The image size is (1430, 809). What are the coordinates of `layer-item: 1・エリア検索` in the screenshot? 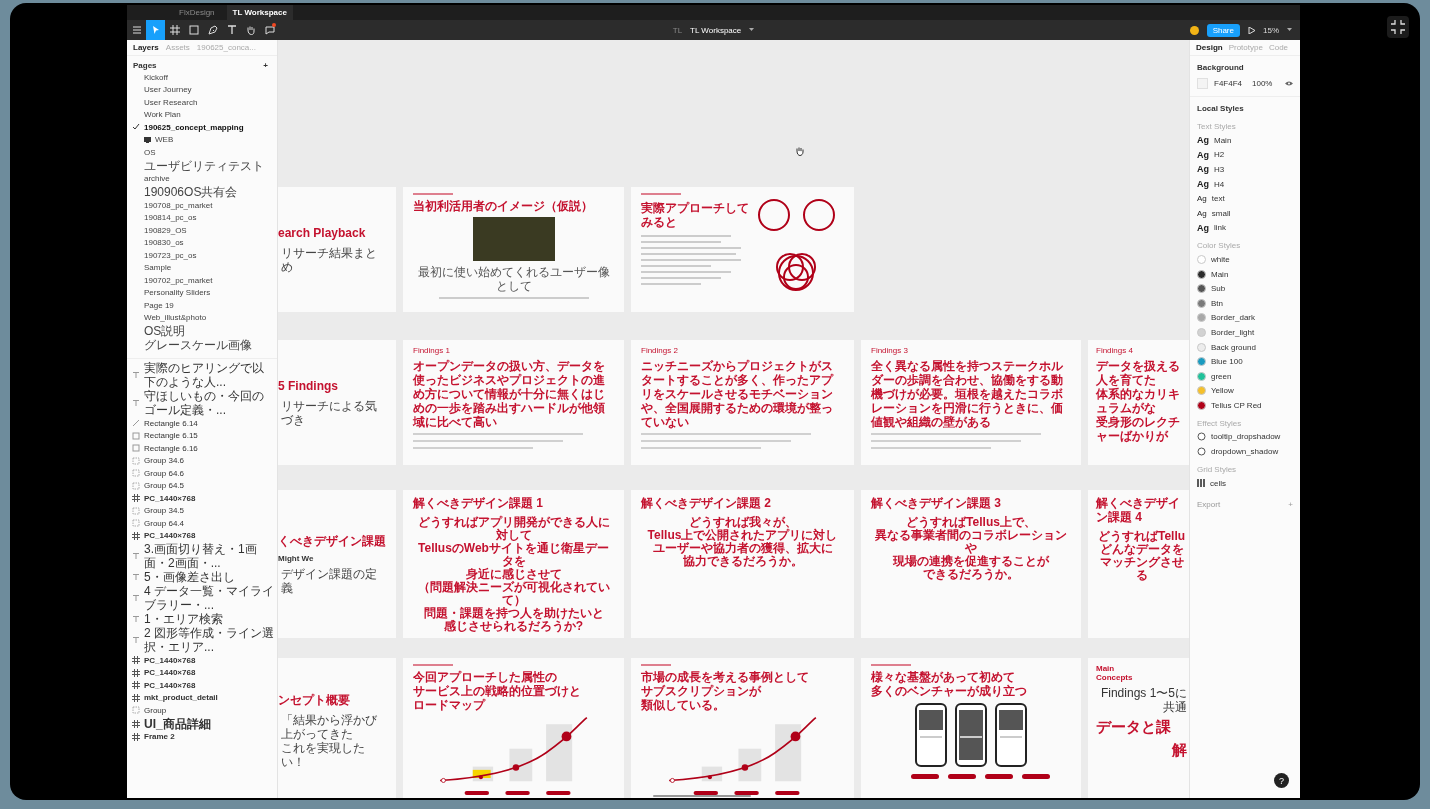 It's located at (183, 619).